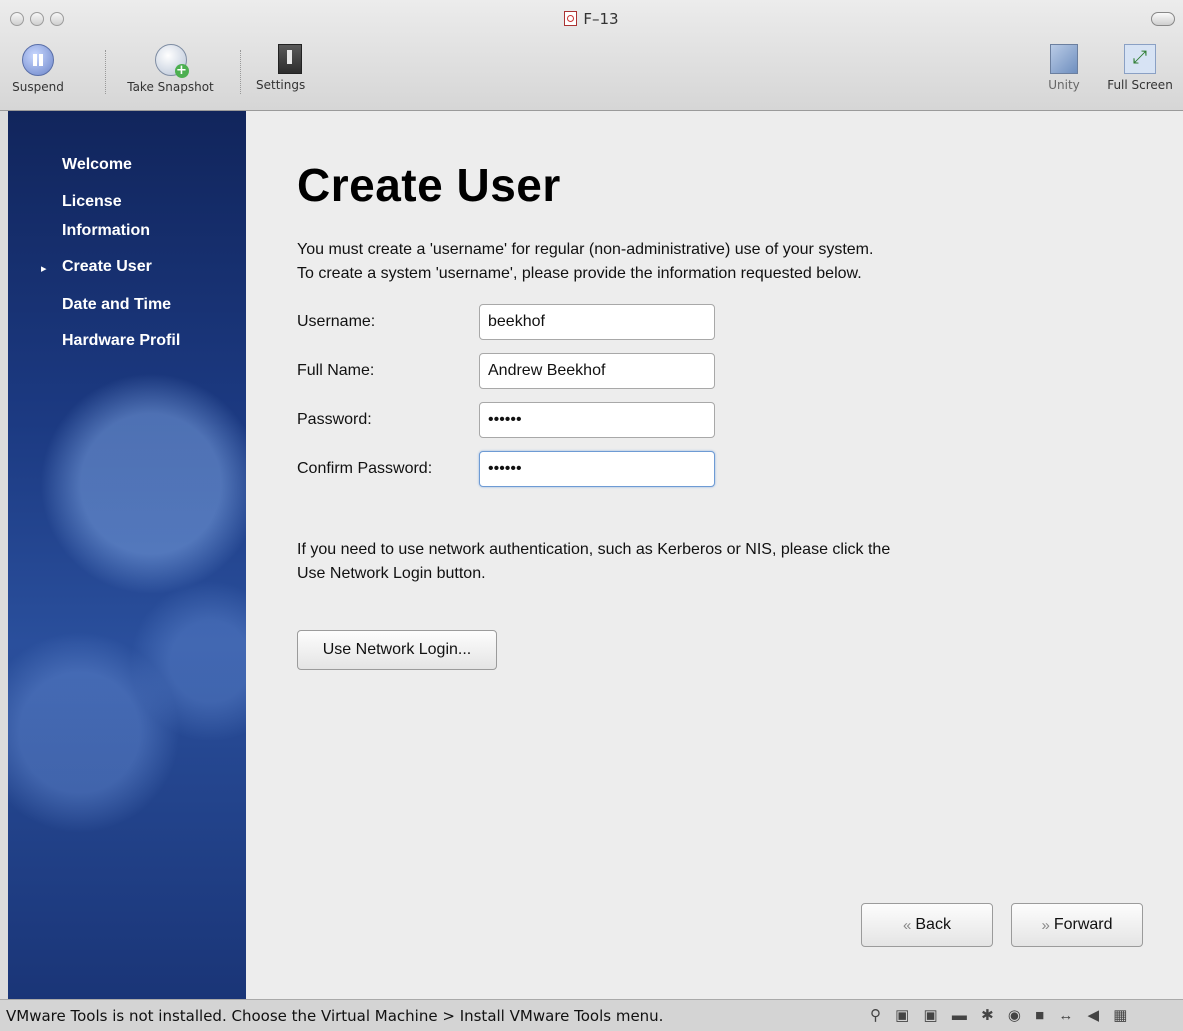 This screenshot has height=1031, width=1183. I want to click on bluetooth-icon: ✱, so click(990, 1015).